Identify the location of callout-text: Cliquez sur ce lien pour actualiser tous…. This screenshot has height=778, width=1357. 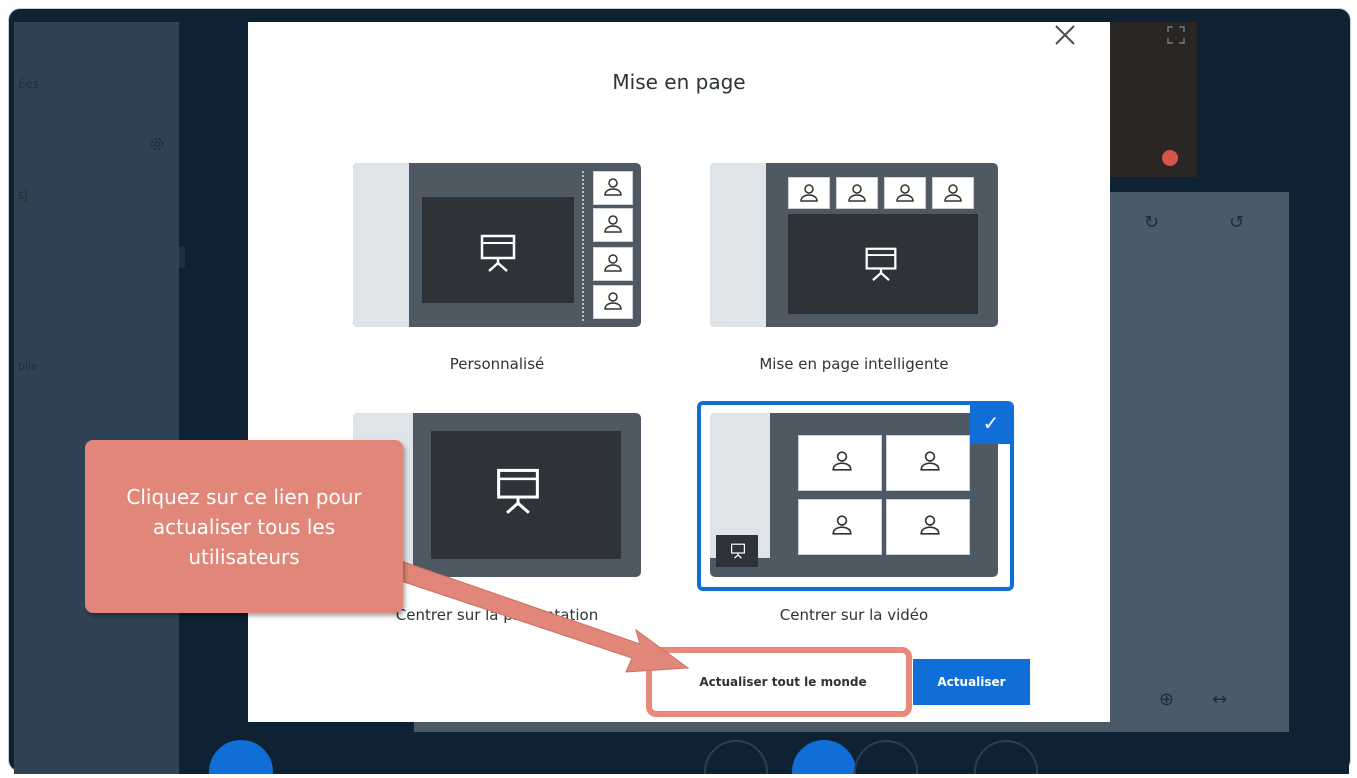
(244, 526).